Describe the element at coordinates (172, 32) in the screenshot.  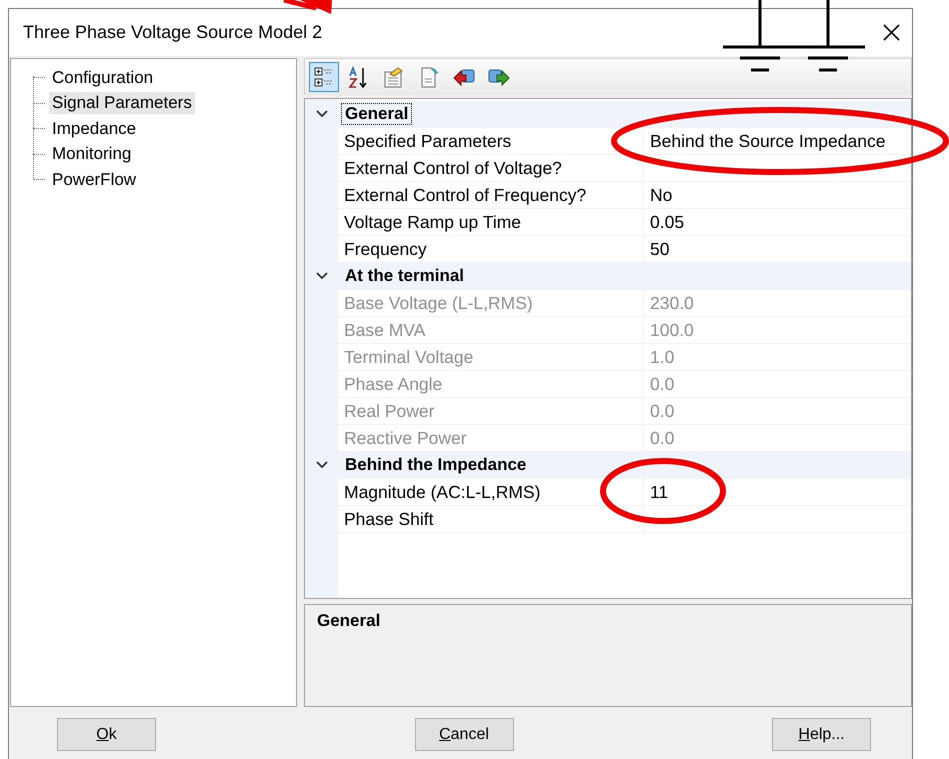
I see `window-title: Three Phase Voltage Source Model 2` at that location.